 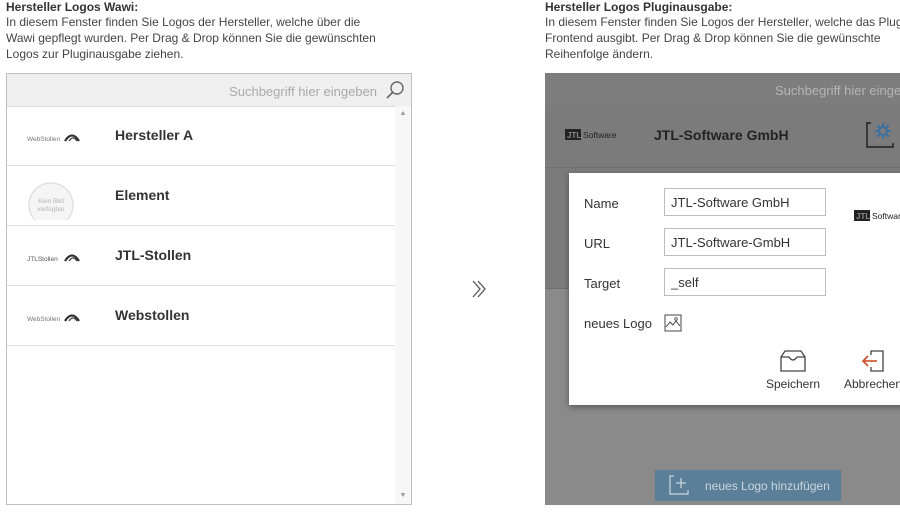 What do you see at coordinates (793, 384) in the screenshot?
I see `save-label: Speichern` at bounding box center [793, 384].